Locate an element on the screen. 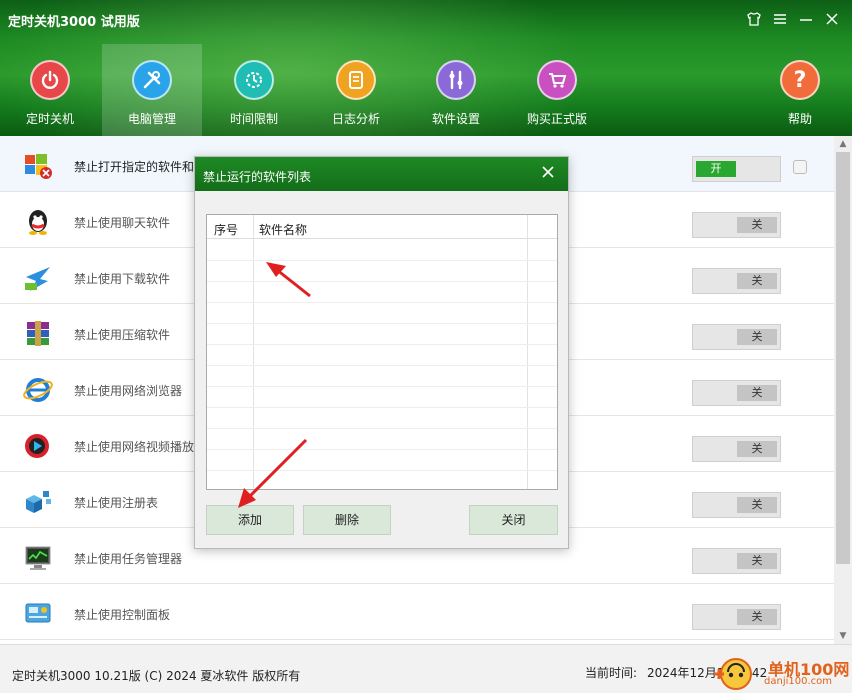  feature-label: 禁止使用注册表 is located at coordinates (116, 503).